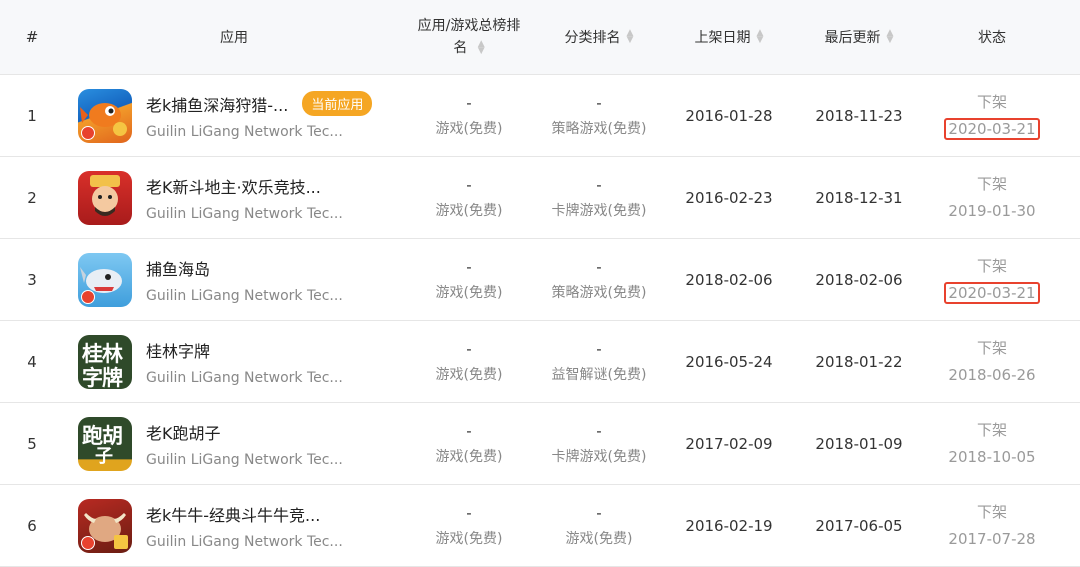  What do you see at coordinates (859, 115) in the screenshot?
I see `last-update: 2018-11-23` at bounding box center [859, 115].